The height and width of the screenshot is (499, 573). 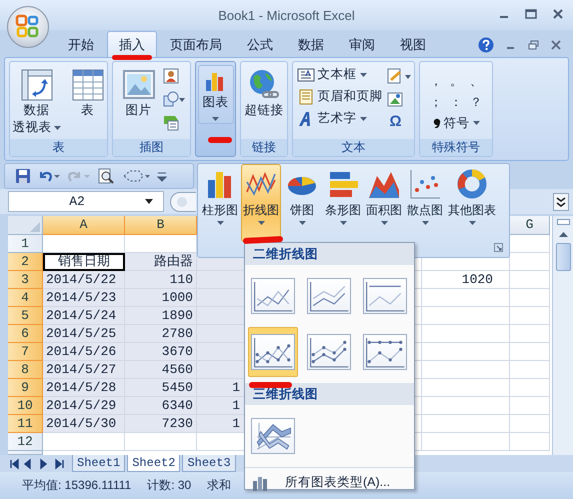 I want to click on symbol-key: ；, so click(x=436, y=102).